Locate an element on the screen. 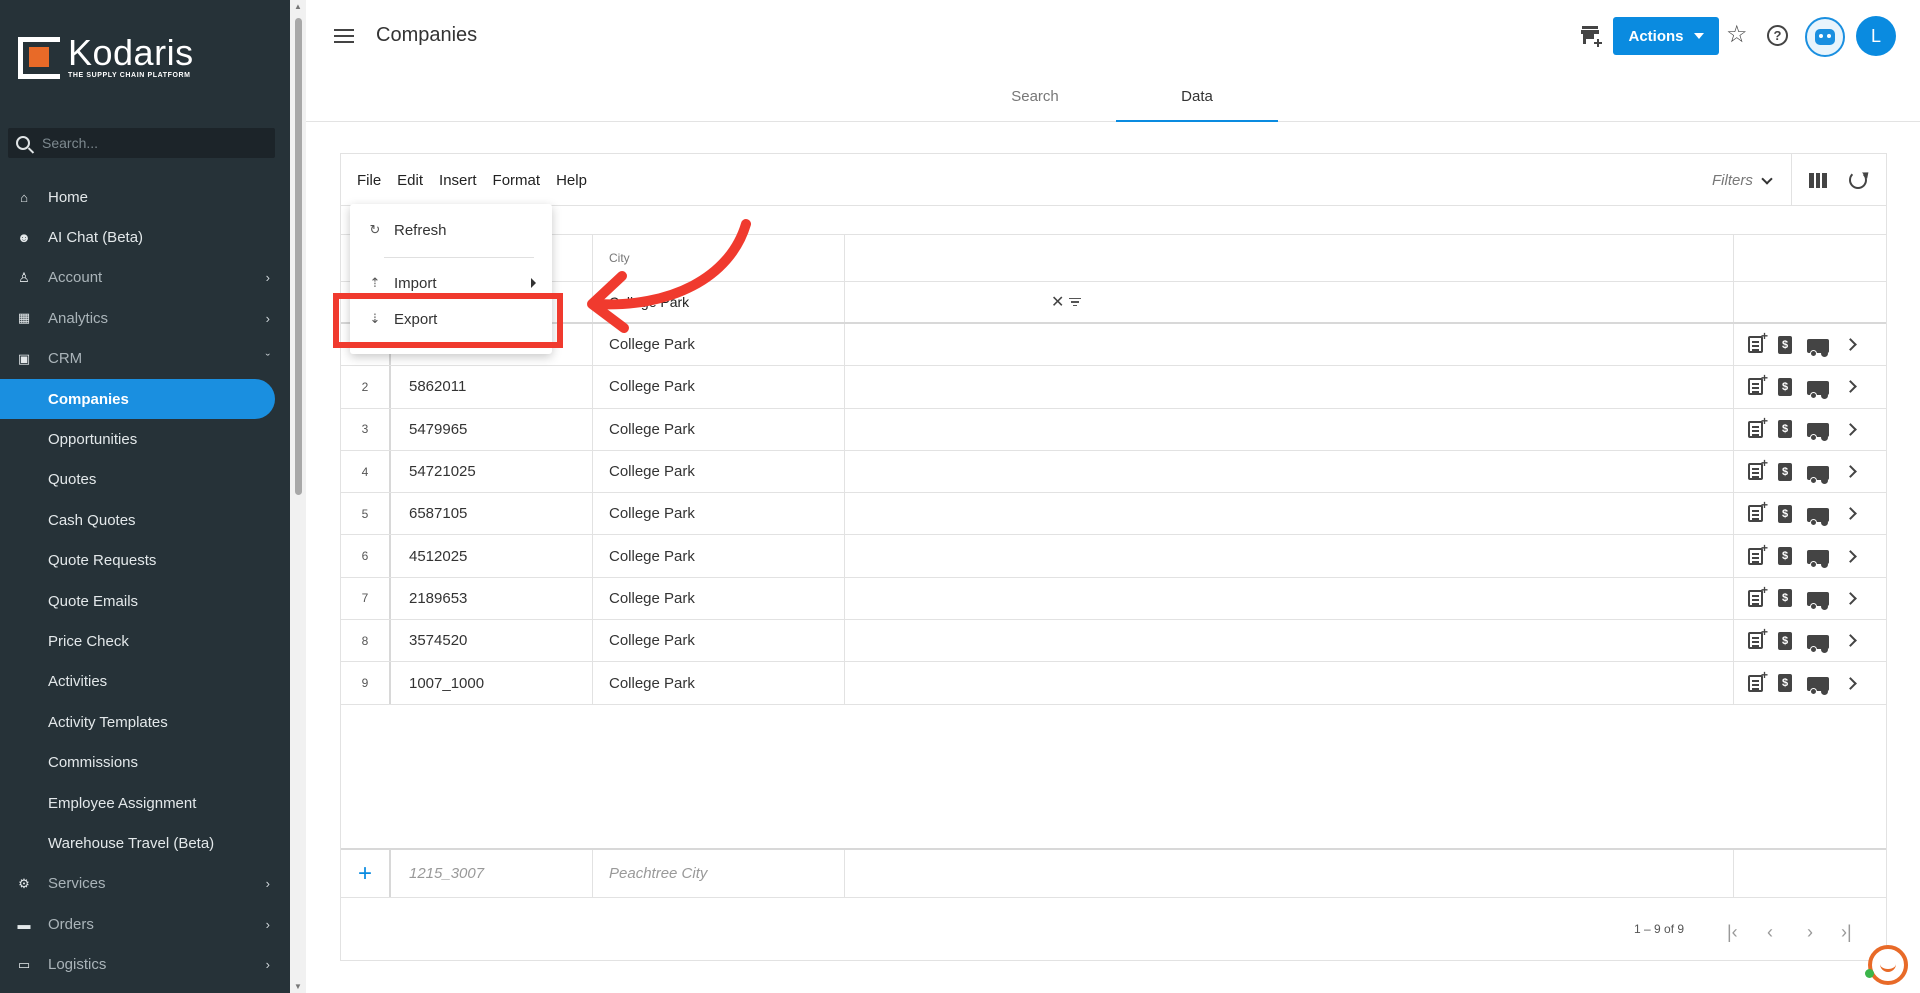  table-row: 91007_1000College Park $ is located at coordinates (1113, 683).